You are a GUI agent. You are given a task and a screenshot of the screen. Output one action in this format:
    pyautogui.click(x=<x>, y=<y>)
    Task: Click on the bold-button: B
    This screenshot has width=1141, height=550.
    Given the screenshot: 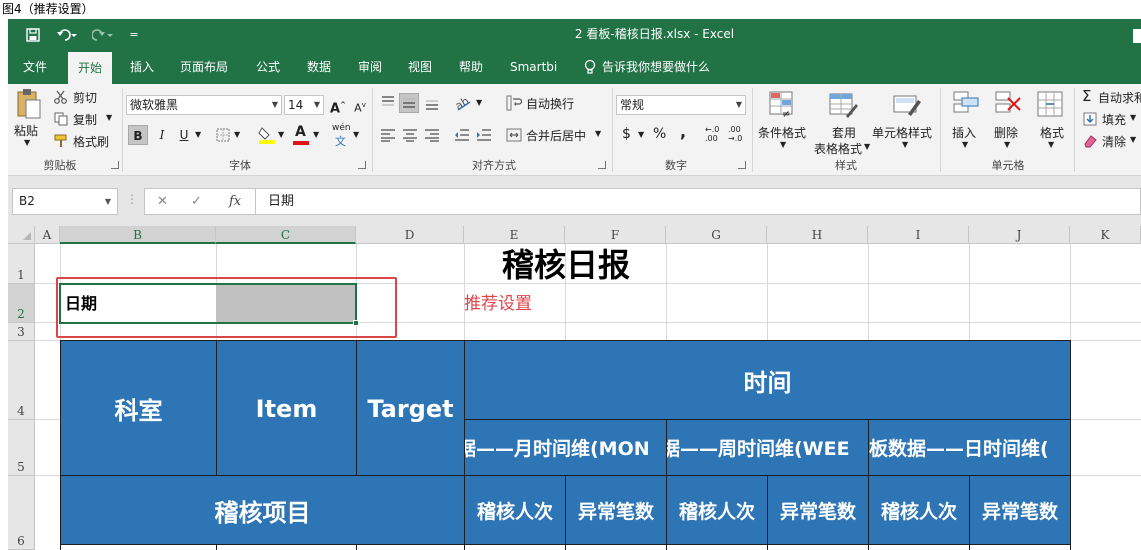 What is the action you would take?
    pyautogui.click(x=138, y=135)
    